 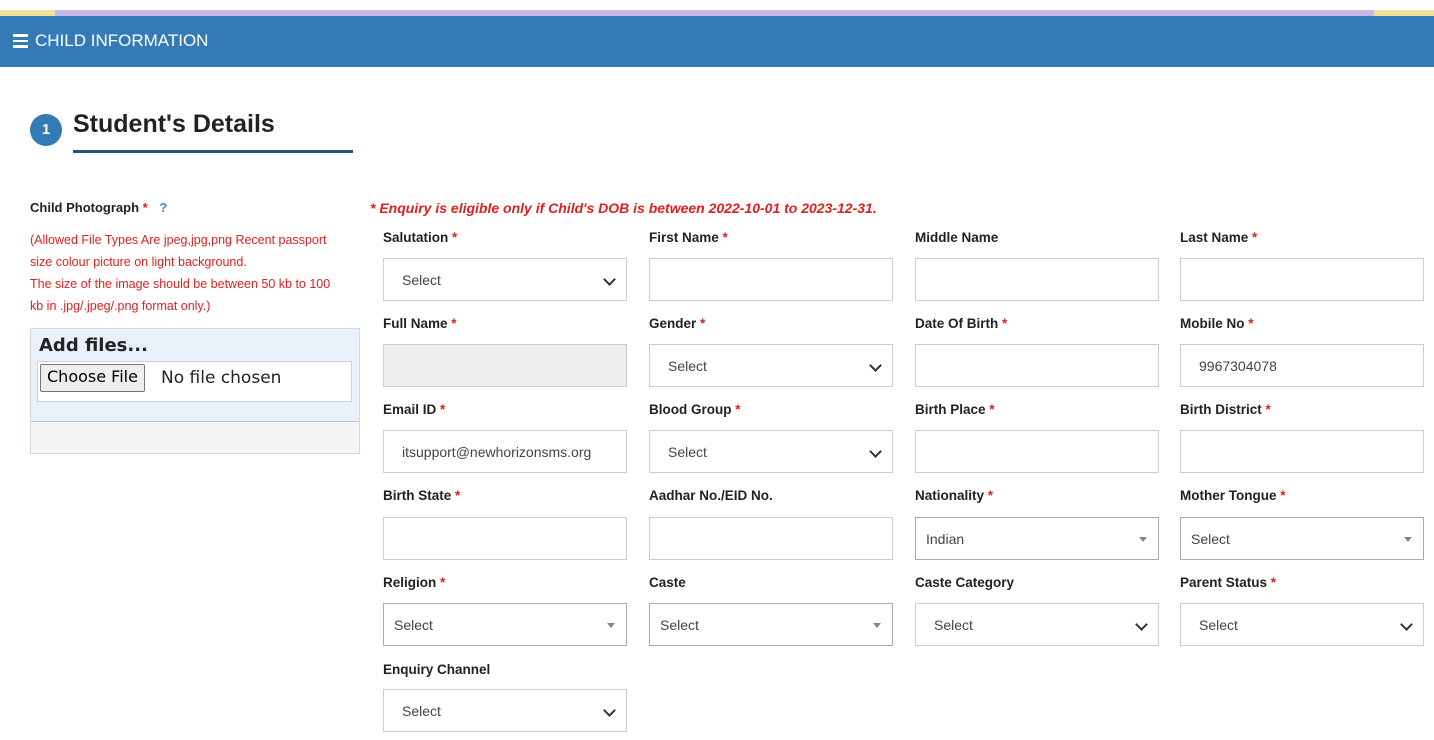 What do you see at coordinates (1225, 409) in the screenshot?
I see `birth-district-label: Birth District *` at bounding box center [1225, 409].